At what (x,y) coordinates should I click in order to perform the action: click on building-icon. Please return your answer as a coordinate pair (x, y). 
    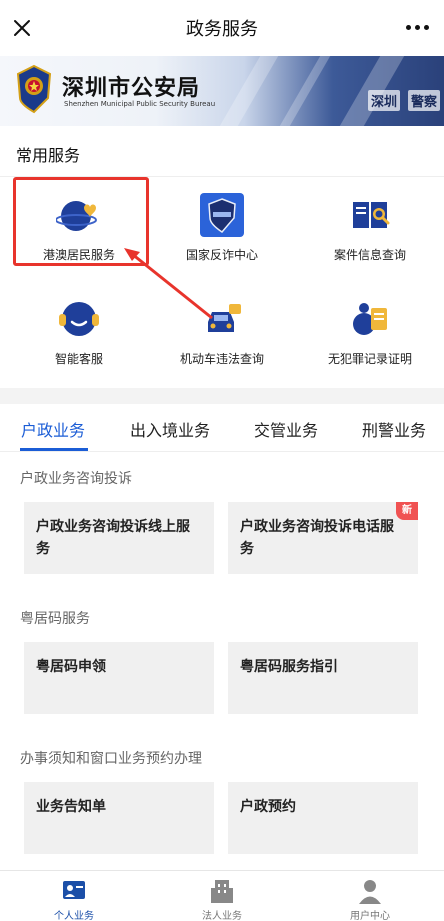
    Looking at the image, I should click on (222, 891).